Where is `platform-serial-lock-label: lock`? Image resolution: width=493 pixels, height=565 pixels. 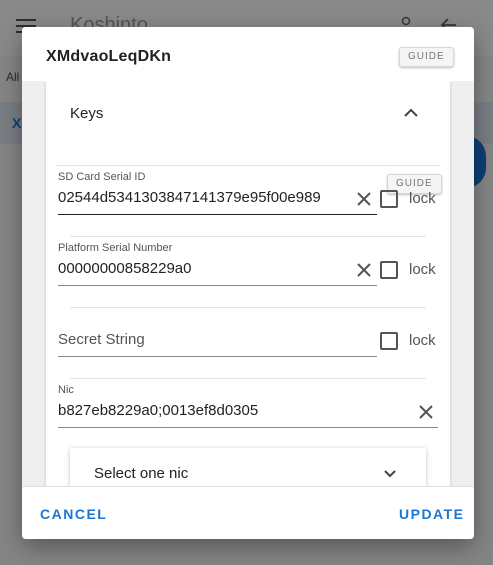 platform-serial-lock-label: lock is located at coordinates (422, 269).